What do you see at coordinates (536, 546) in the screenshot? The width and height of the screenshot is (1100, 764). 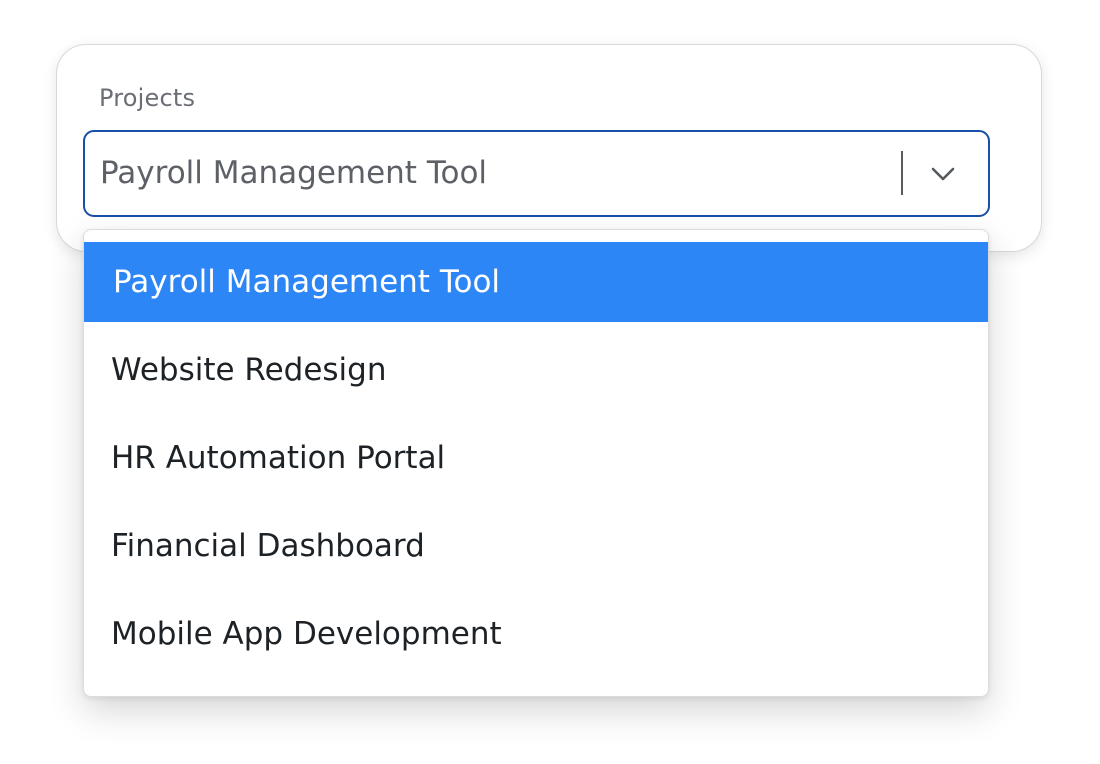 I see `dropdown-option-financial-dashboard: Financial Dashboard` at bounding box center [536, 546].